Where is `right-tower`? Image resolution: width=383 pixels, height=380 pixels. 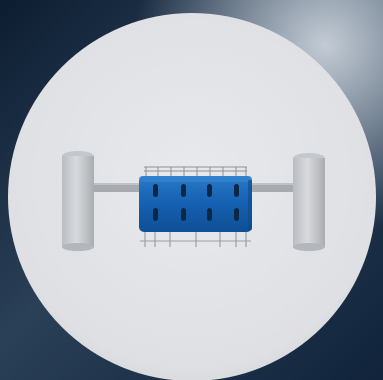
right-tower is located at coordinates (309, 202).